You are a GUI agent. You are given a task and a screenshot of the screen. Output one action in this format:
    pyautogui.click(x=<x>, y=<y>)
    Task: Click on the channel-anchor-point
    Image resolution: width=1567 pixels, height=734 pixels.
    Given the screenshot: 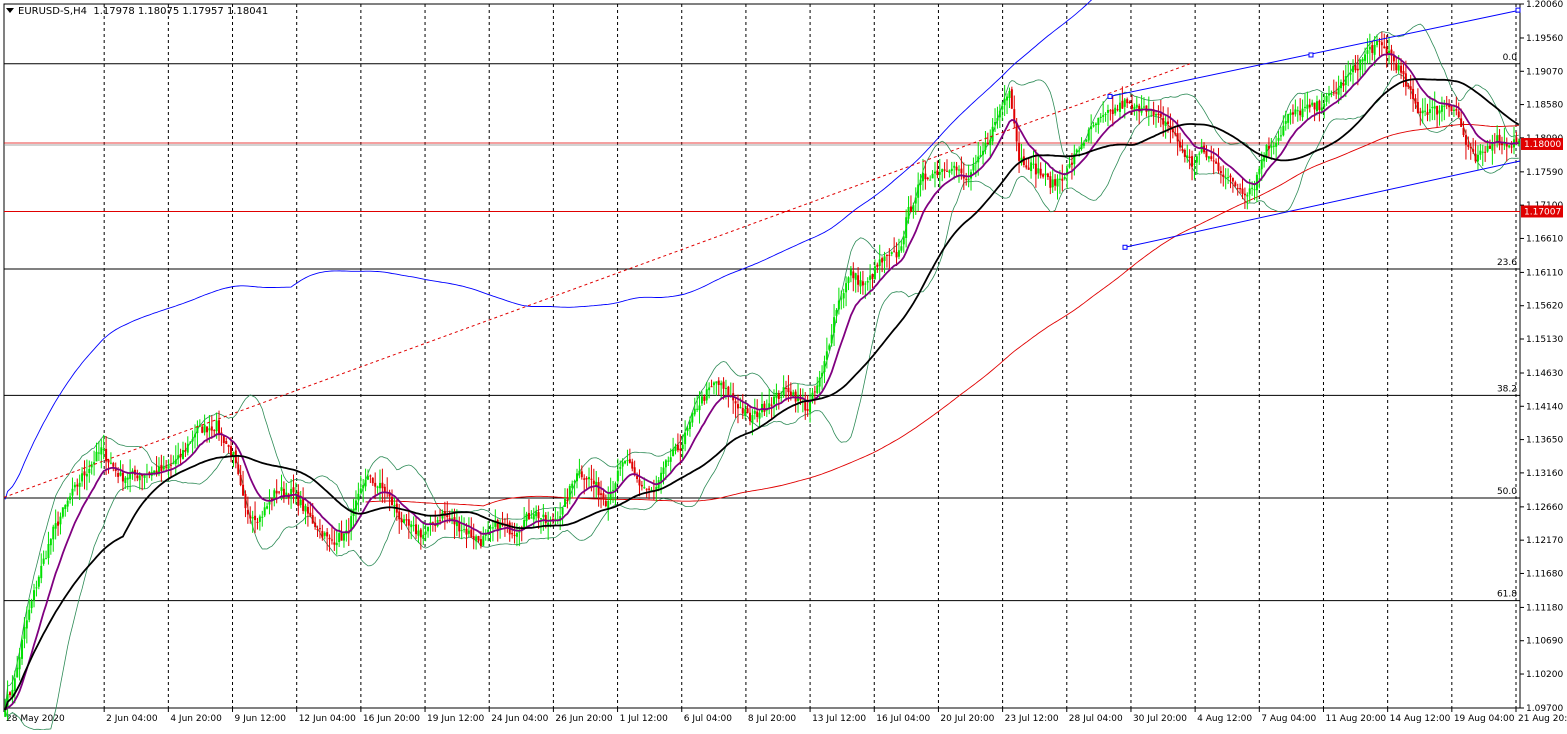 What is the action you would take?
    pyautogui.click(x=1518, y=10)
    